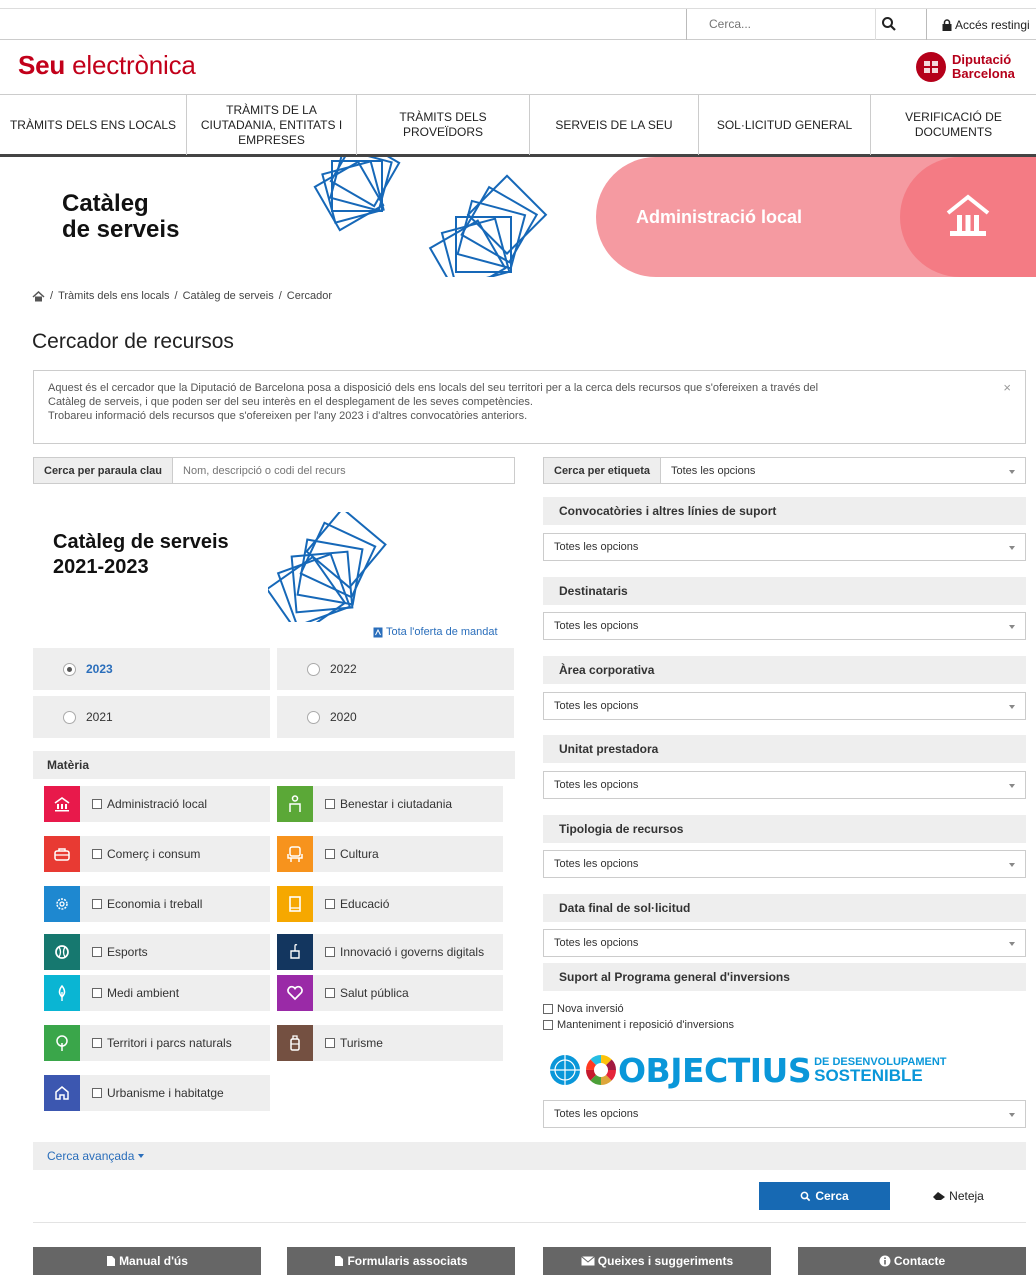  Describe the element at coordinates (889, 24) in the screenshot. I see `search-icon` at that location.